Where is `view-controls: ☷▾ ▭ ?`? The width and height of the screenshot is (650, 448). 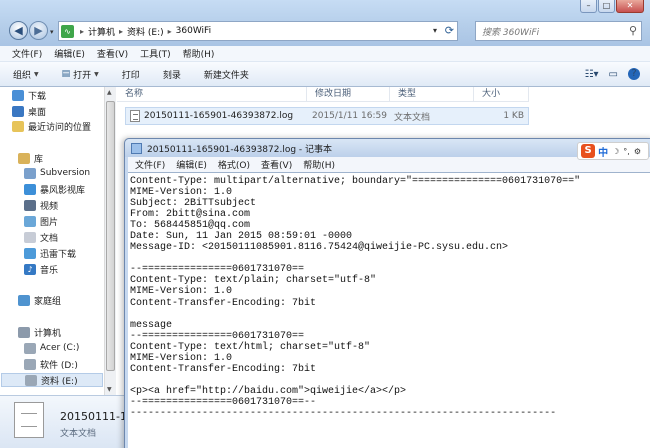
view-controls: ☷▾ ▭ ? is located at coordinates (607, 74).